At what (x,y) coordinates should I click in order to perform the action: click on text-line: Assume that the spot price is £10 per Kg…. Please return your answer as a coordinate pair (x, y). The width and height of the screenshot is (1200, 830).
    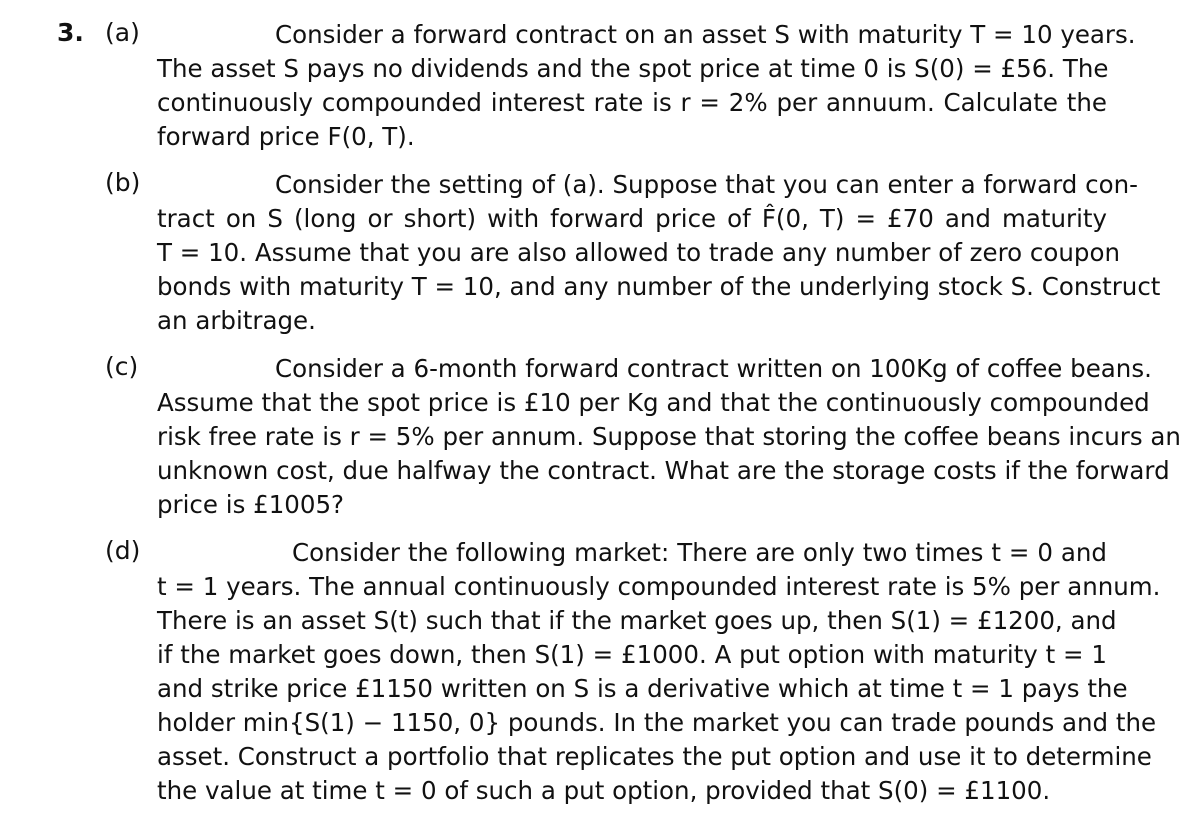
    Looking at the image, I should click on (653, 402).